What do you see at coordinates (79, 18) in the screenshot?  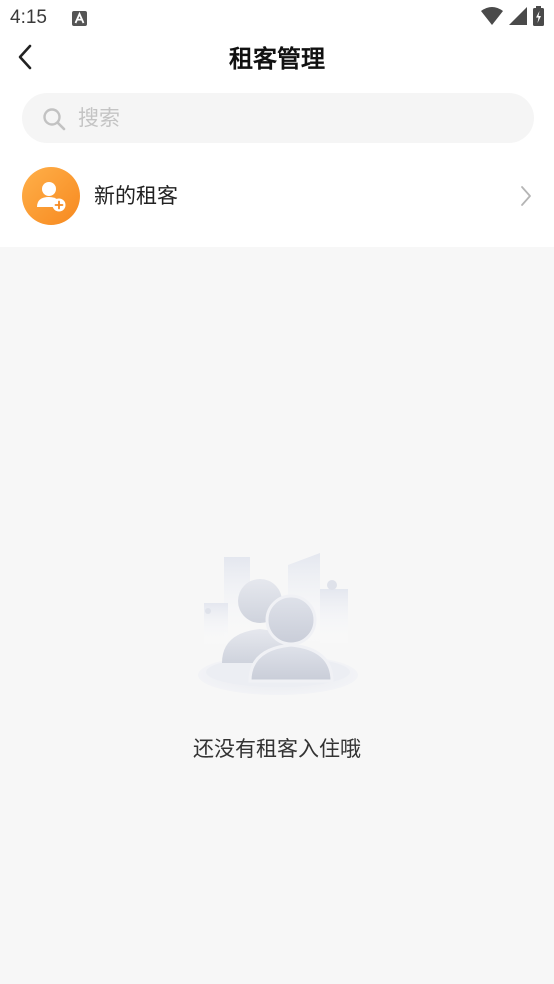 I see `a-notification-icon` at bounding box center [79, 18].